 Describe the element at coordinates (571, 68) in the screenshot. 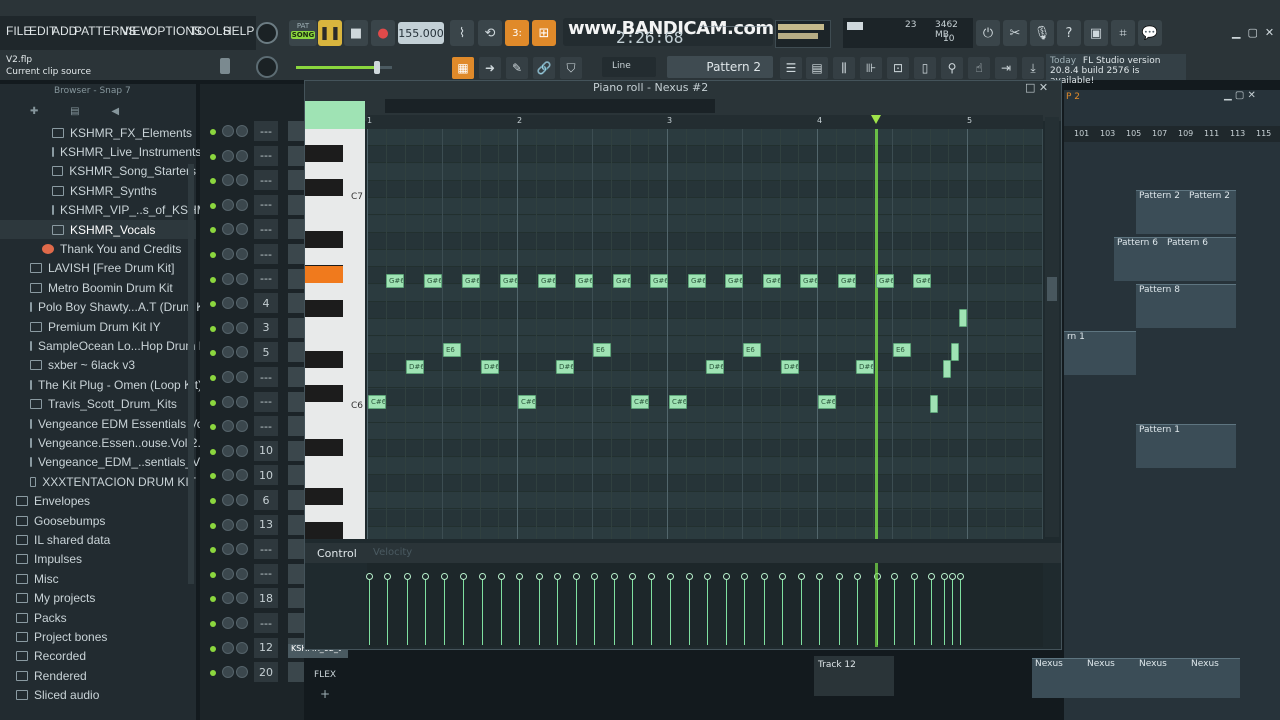

I see `stamp-icon: ⛉` at that location.